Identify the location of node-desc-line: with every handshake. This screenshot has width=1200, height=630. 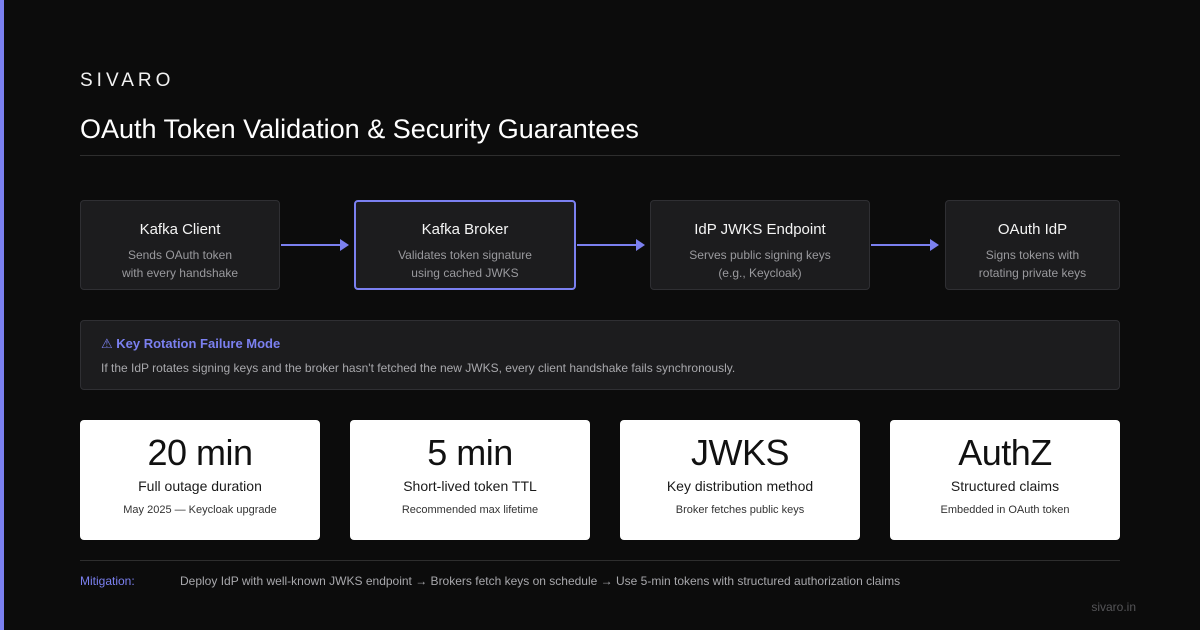
(180, 273).